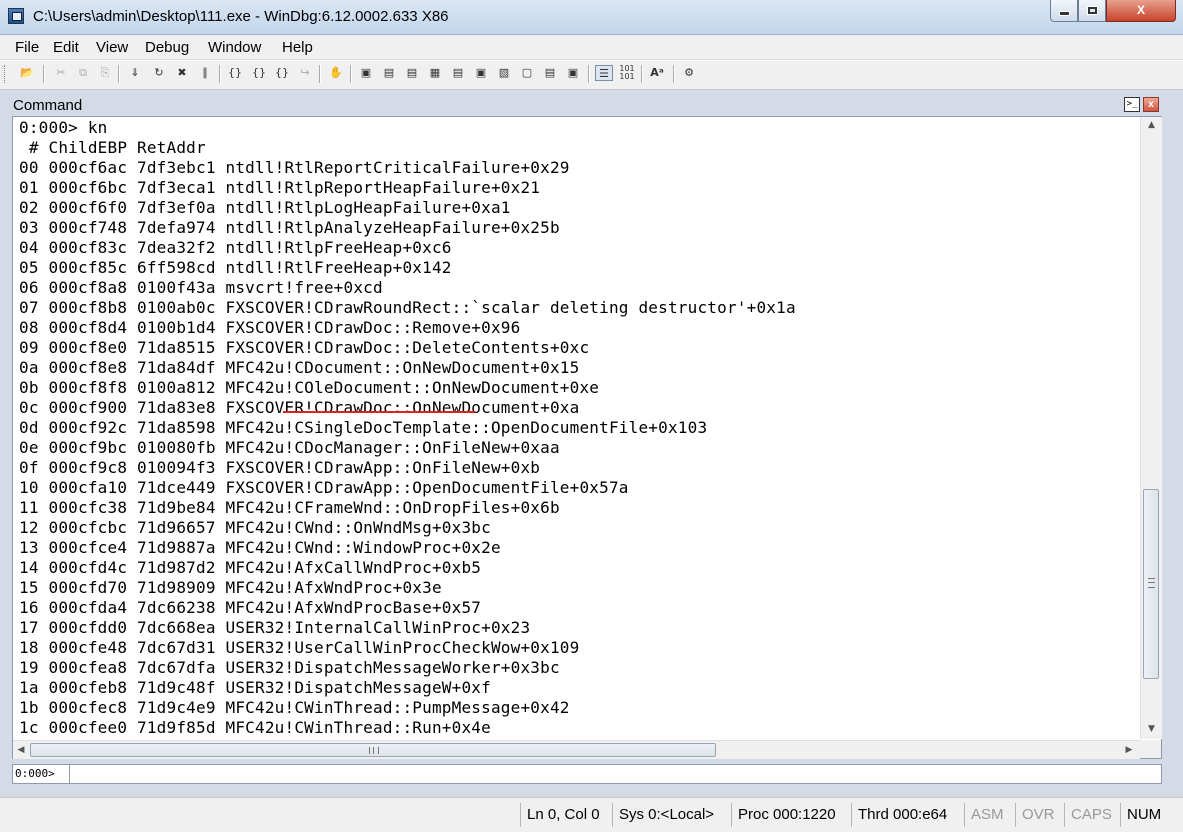 The image size is (1183, 832). I want to click on step-over-icon: {}, so click(259, 73).